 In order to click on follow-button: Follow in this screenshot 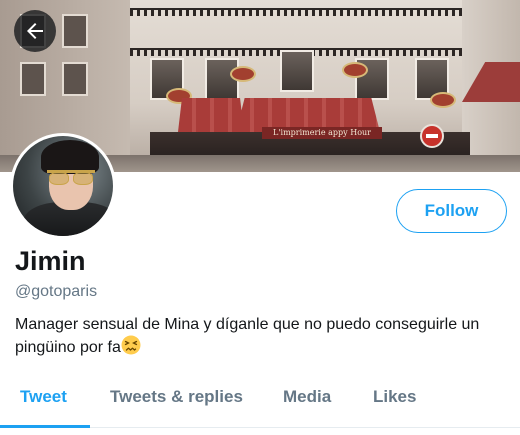, I will do `click(451, 211)`.